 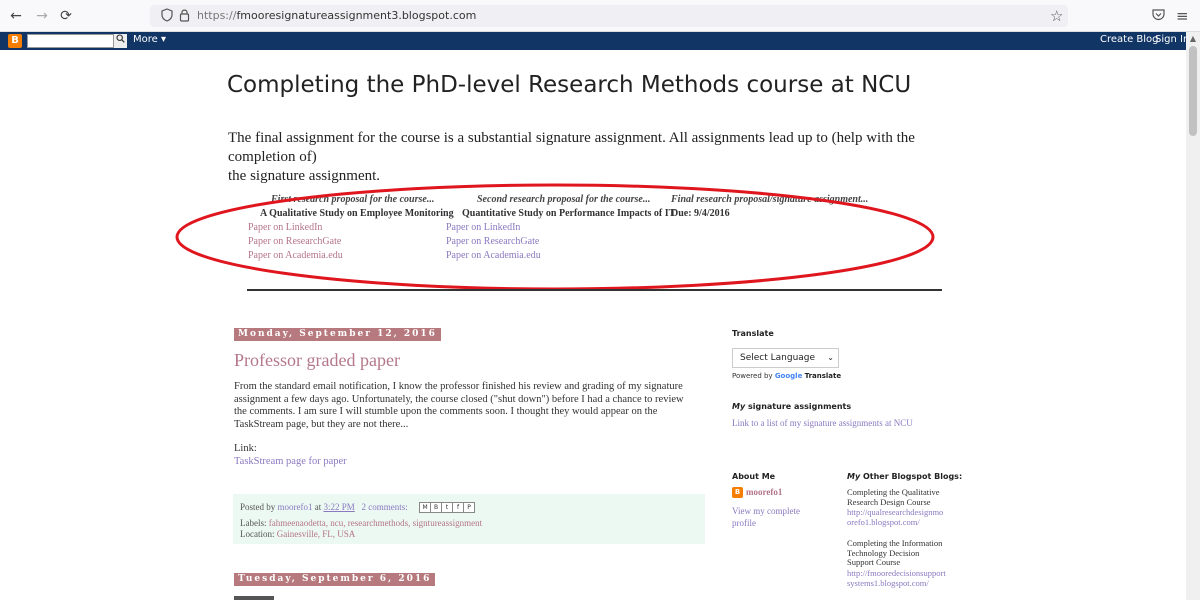 What do you see at coordinates (823, 376) in the screenshot?
I see `google-translate-link: Translate` at bounding box center [823, 376].